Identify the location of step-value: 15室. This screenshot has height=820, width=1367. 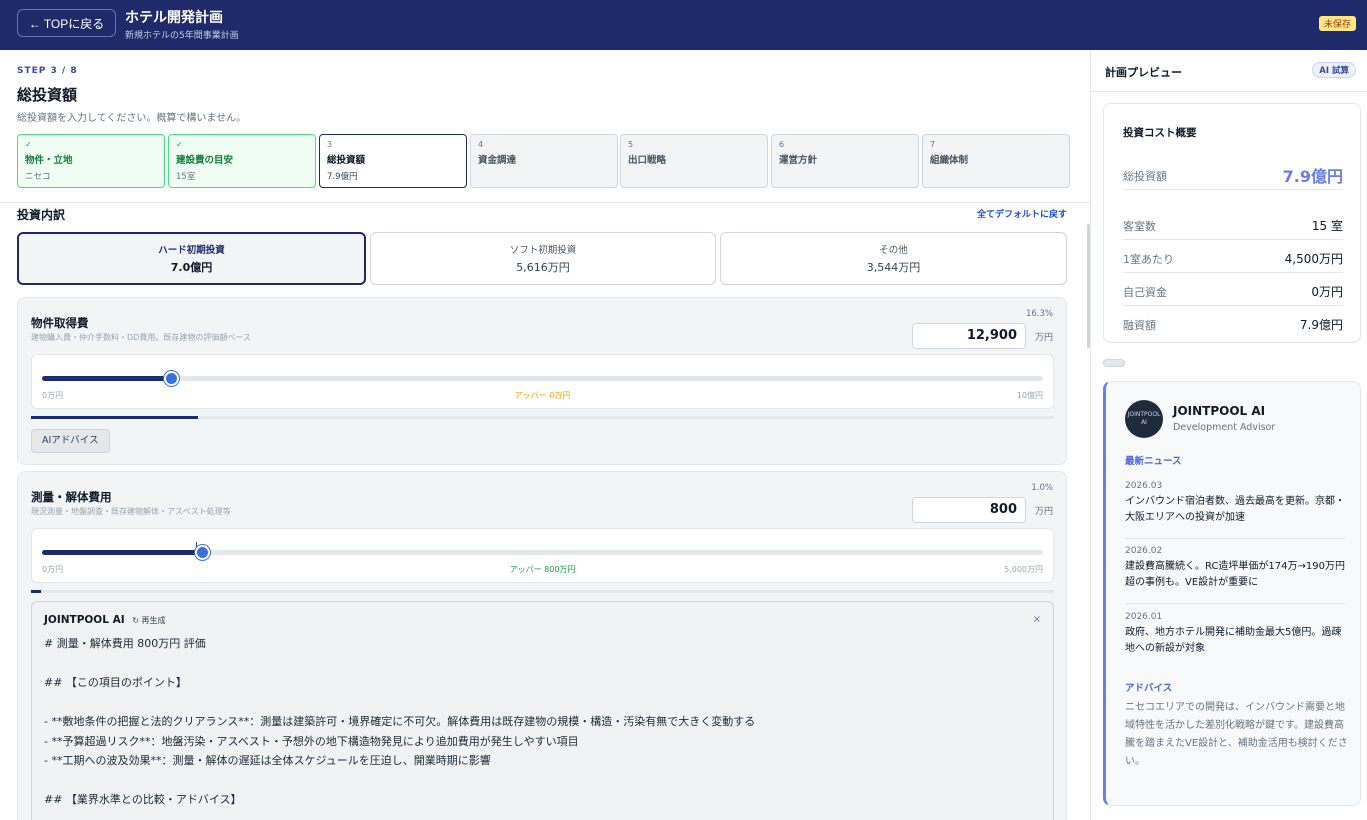
(186, 177).